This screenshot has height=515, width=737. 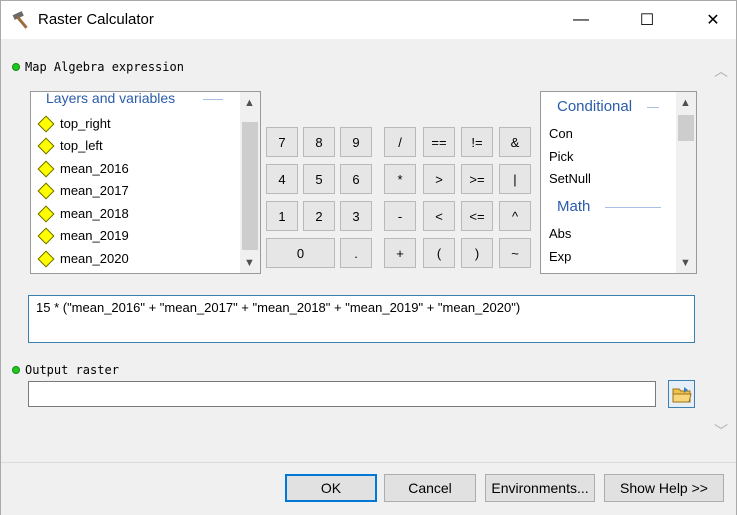 What do you see at coordinates (664, 488) in the screenshot?
I see `show-help-button: Show Help >>` at bounding box center [664, 488].